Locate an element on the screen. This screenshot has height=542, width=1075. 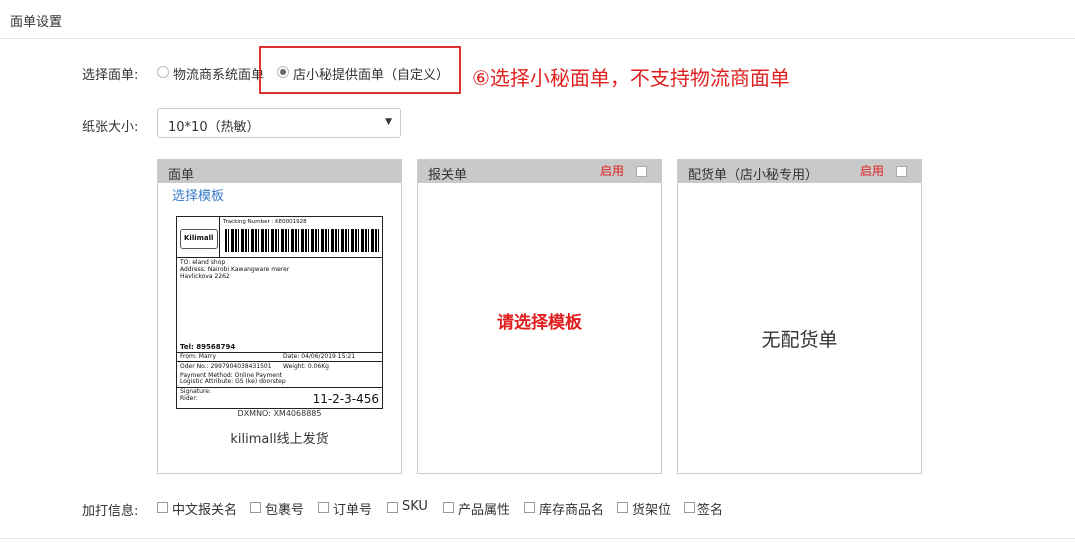
radio-carrier-waybill-label: 物流商系统面单 is located at coordinates (218, 73).